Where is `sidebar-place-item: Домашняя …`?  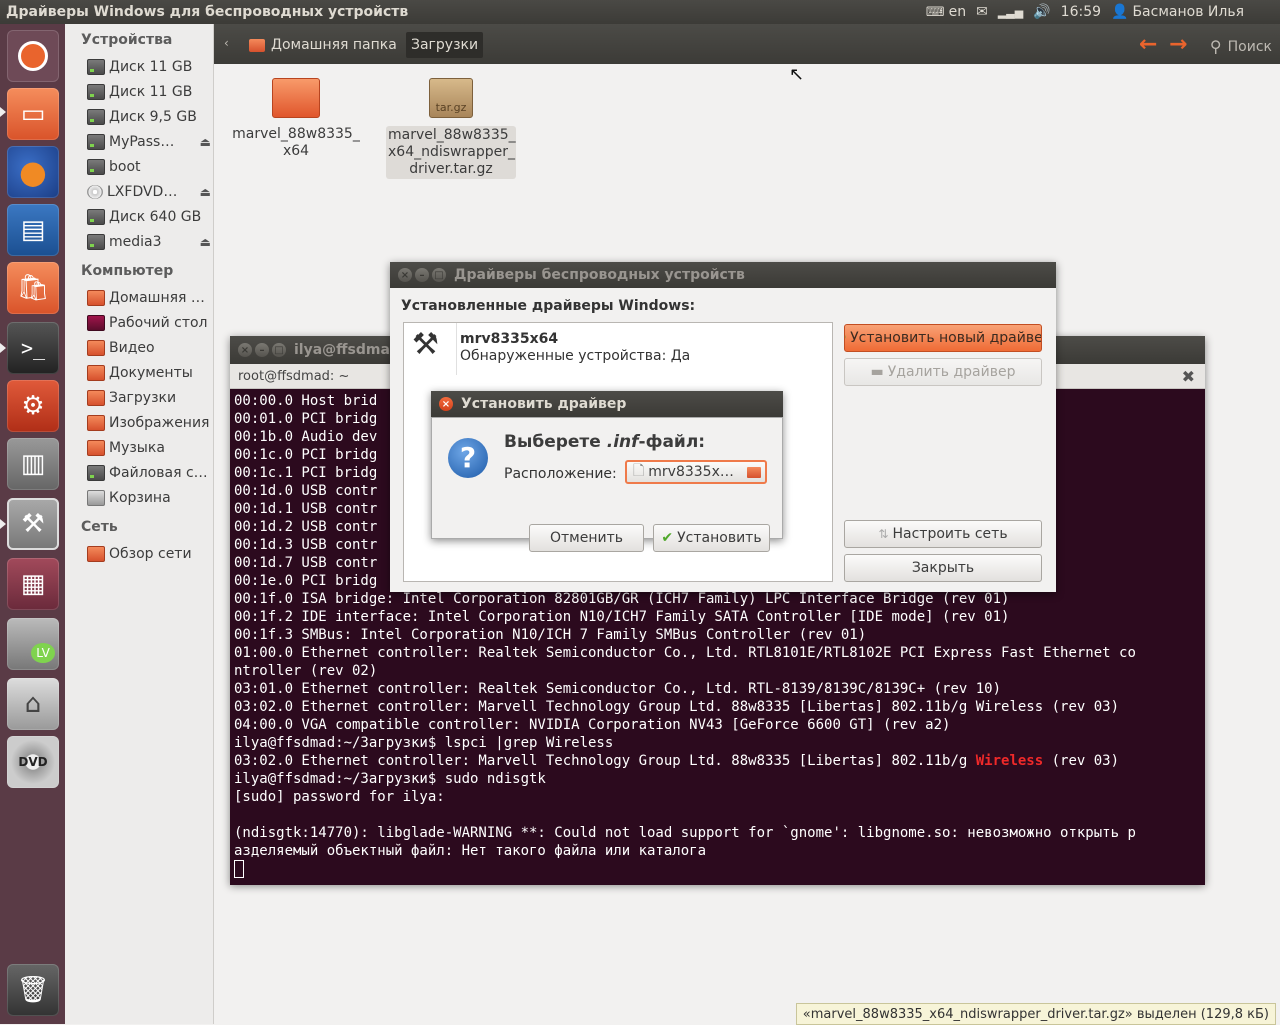
sidebar-place-item: Домашняя … is located at coordinates (149, 298).